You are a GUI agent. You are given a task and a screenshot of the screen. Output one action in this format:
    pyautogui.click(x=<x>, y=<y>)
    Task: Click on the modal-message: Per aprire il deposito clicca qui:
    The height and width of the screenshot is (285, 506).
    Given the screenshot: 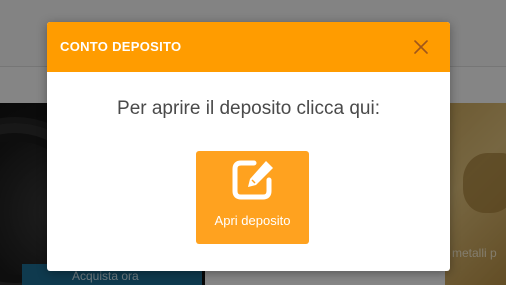 What is the action you would take?
    pyautogui.click(x=248, y=108)
    